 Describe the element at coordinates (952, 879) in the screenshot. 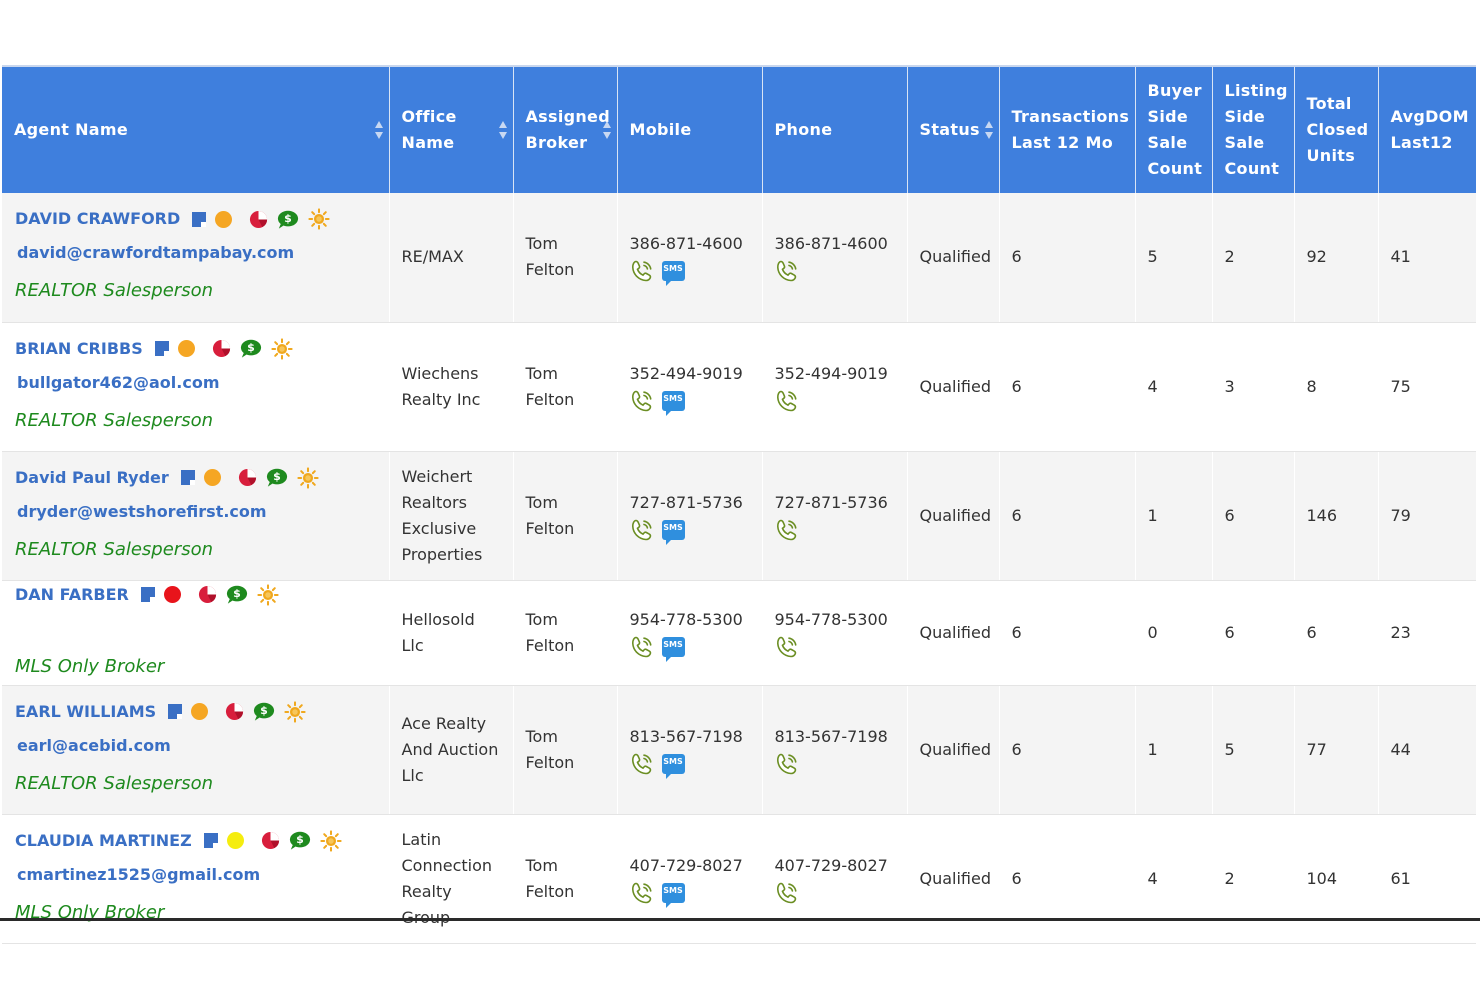

I see `status-cell: Qualified` at that location.